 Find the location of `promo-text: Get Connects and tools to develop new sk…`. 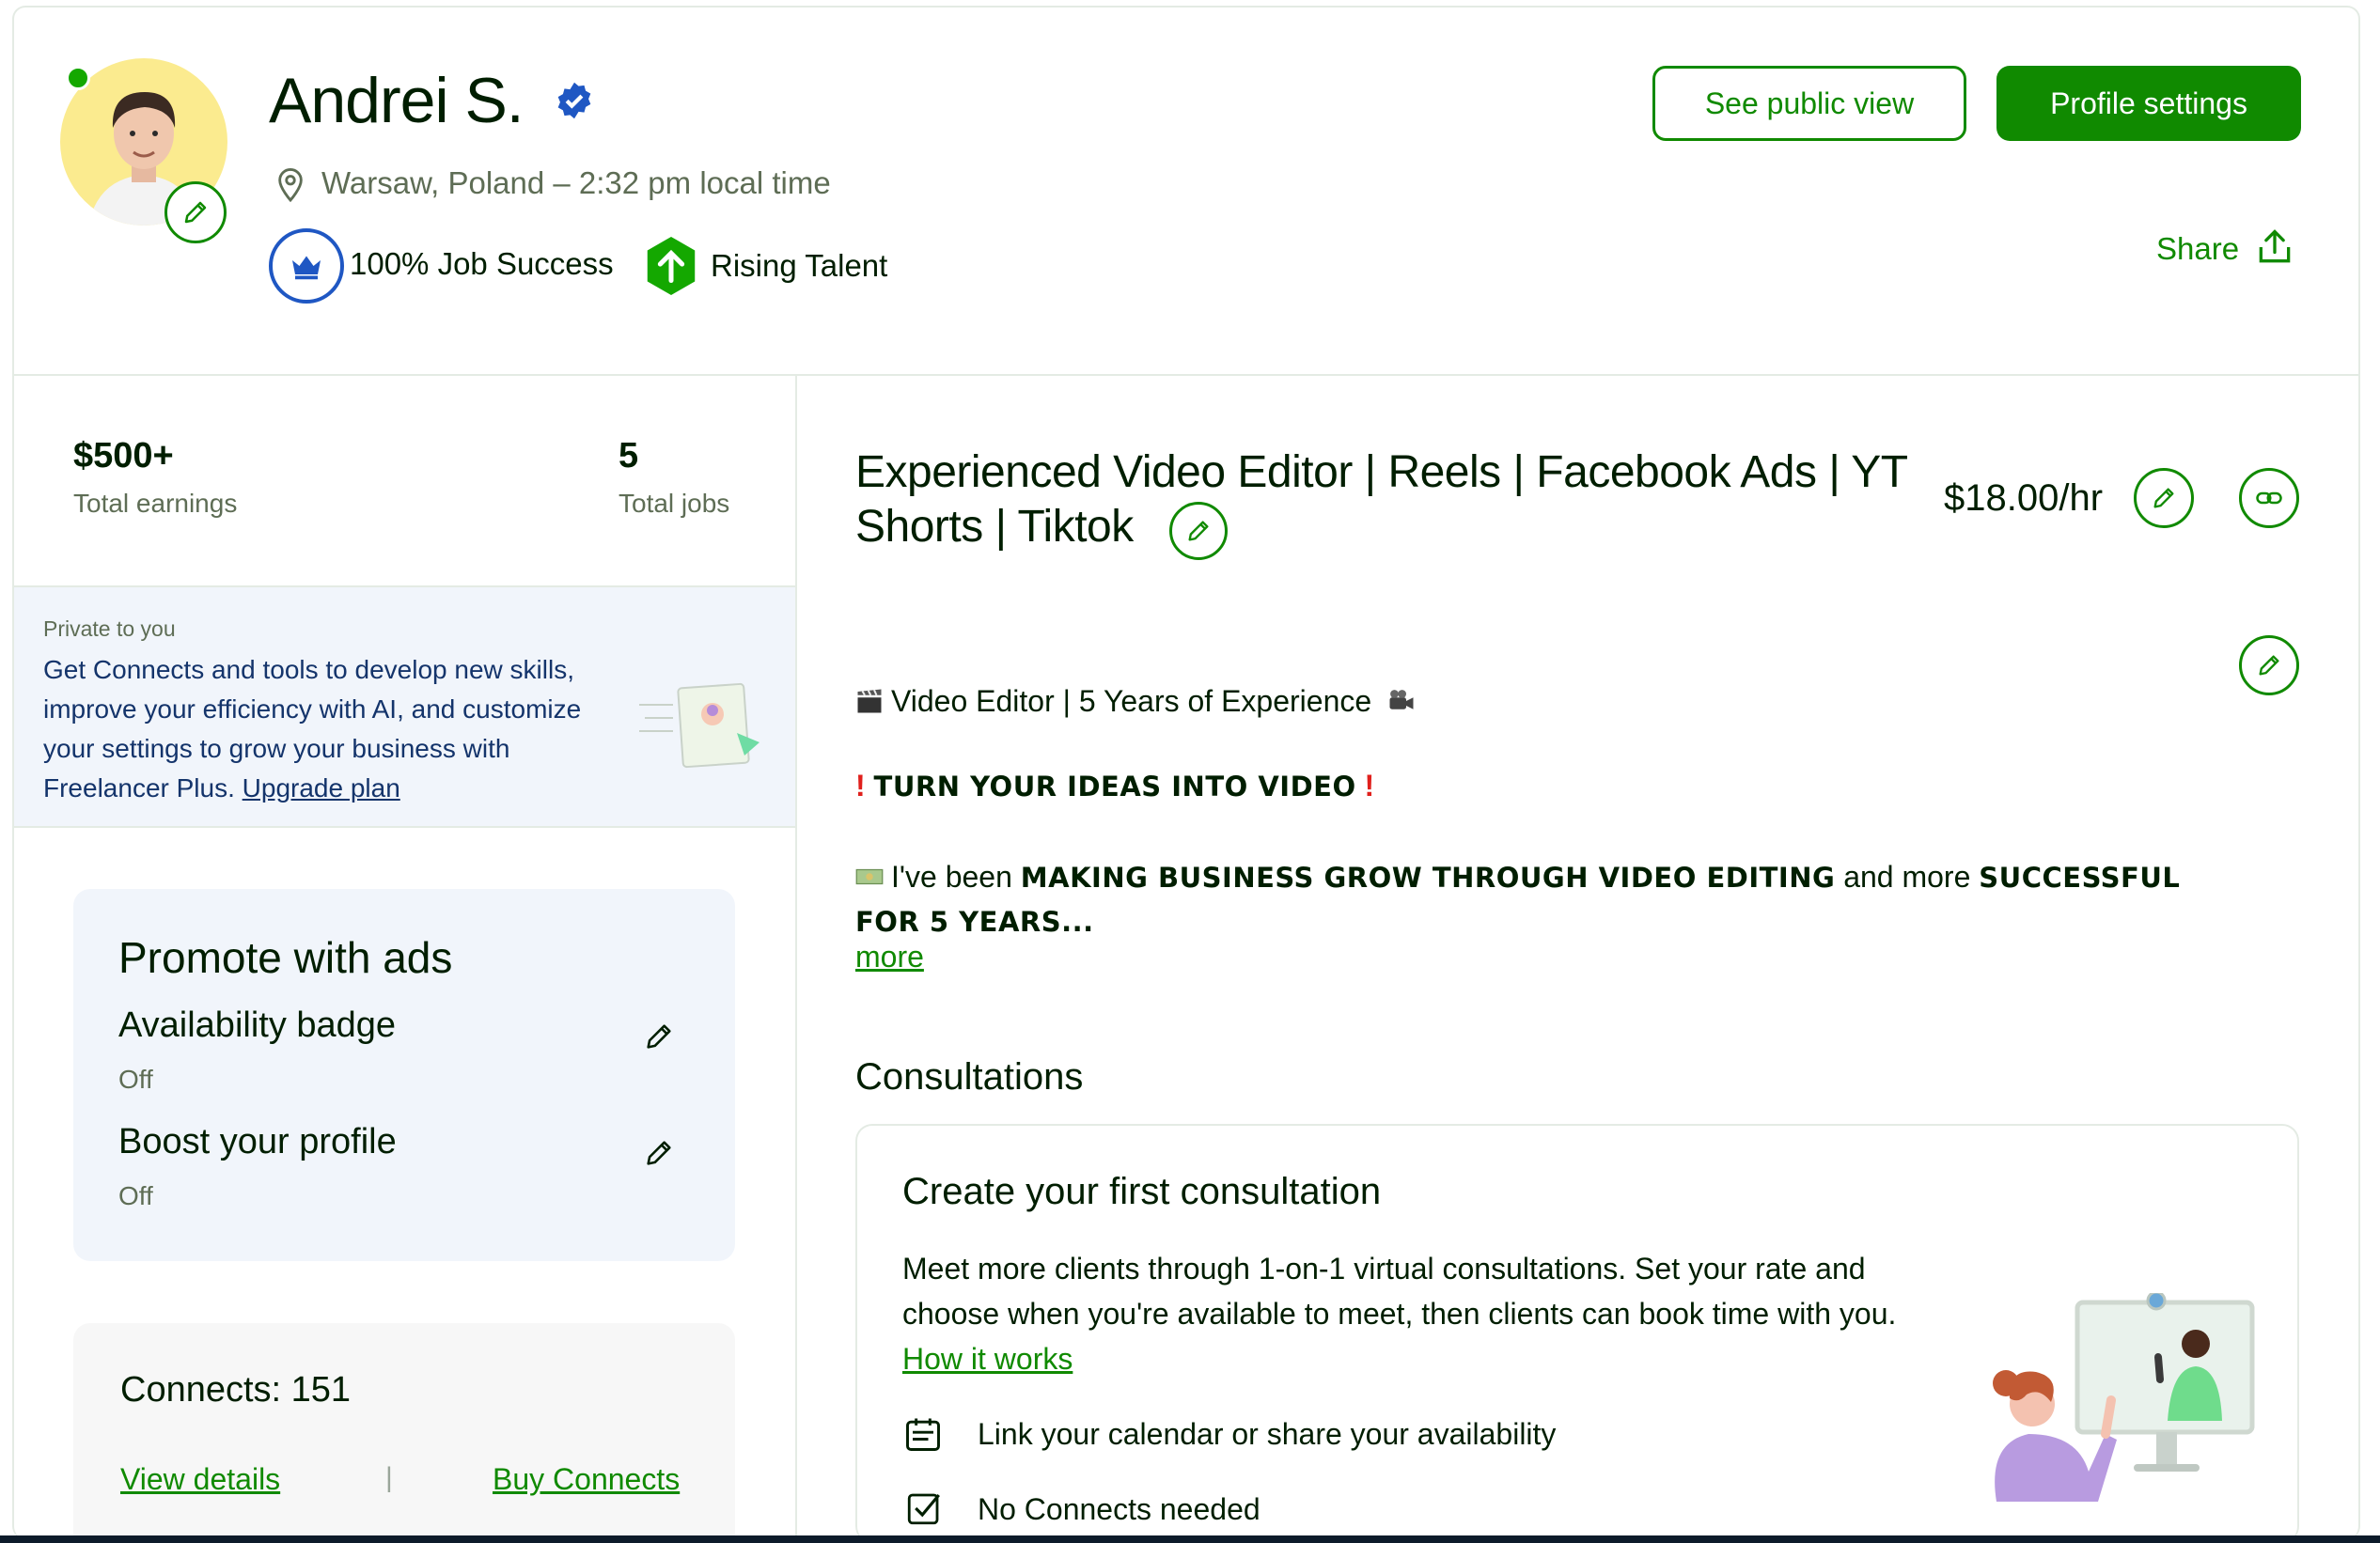

promo-text: Get Connects and tools to develop new sk… is located at coordinates (334, 729).